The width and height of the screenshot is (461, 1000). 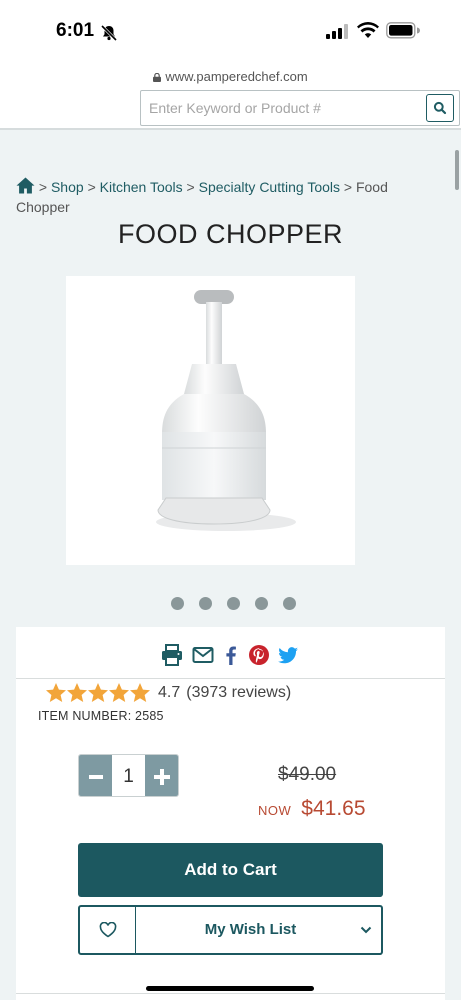 What do you see at coordinates (243, 930) in the screenshot?
I see `wish-list-select: My Wish List` at bounding box center [243, 930].